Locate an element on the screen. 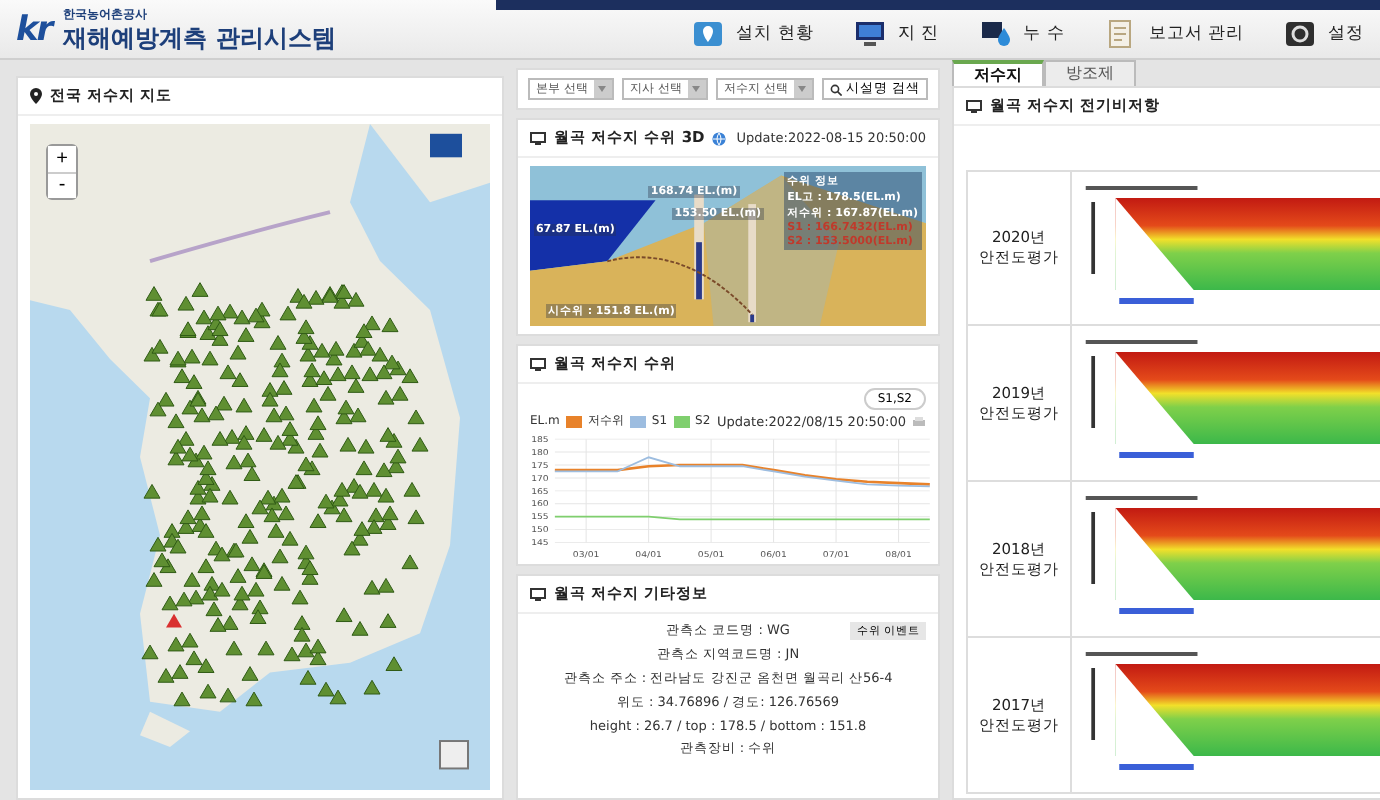 This screenshot has height=800, width=1380. menu-item: 보고서 관리 is located at coordinates (1174, 34).